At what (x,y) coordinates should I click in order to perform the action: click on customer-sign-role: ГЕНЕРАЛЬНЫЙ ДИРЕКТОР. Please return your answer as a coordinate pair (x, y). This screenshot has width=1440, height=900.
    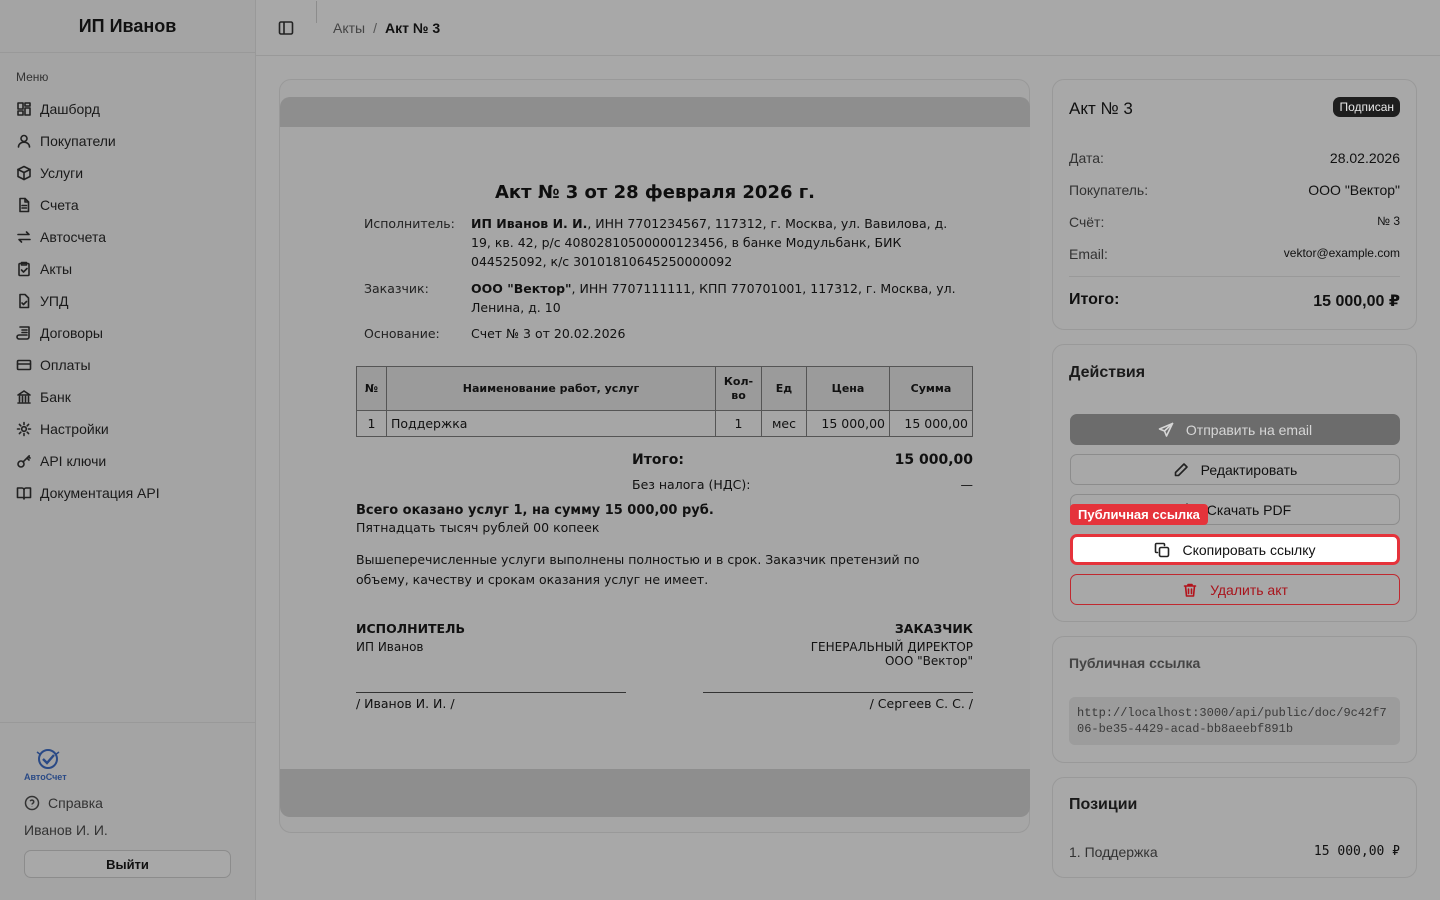
    Looking at the image, I should click on (891, 647).